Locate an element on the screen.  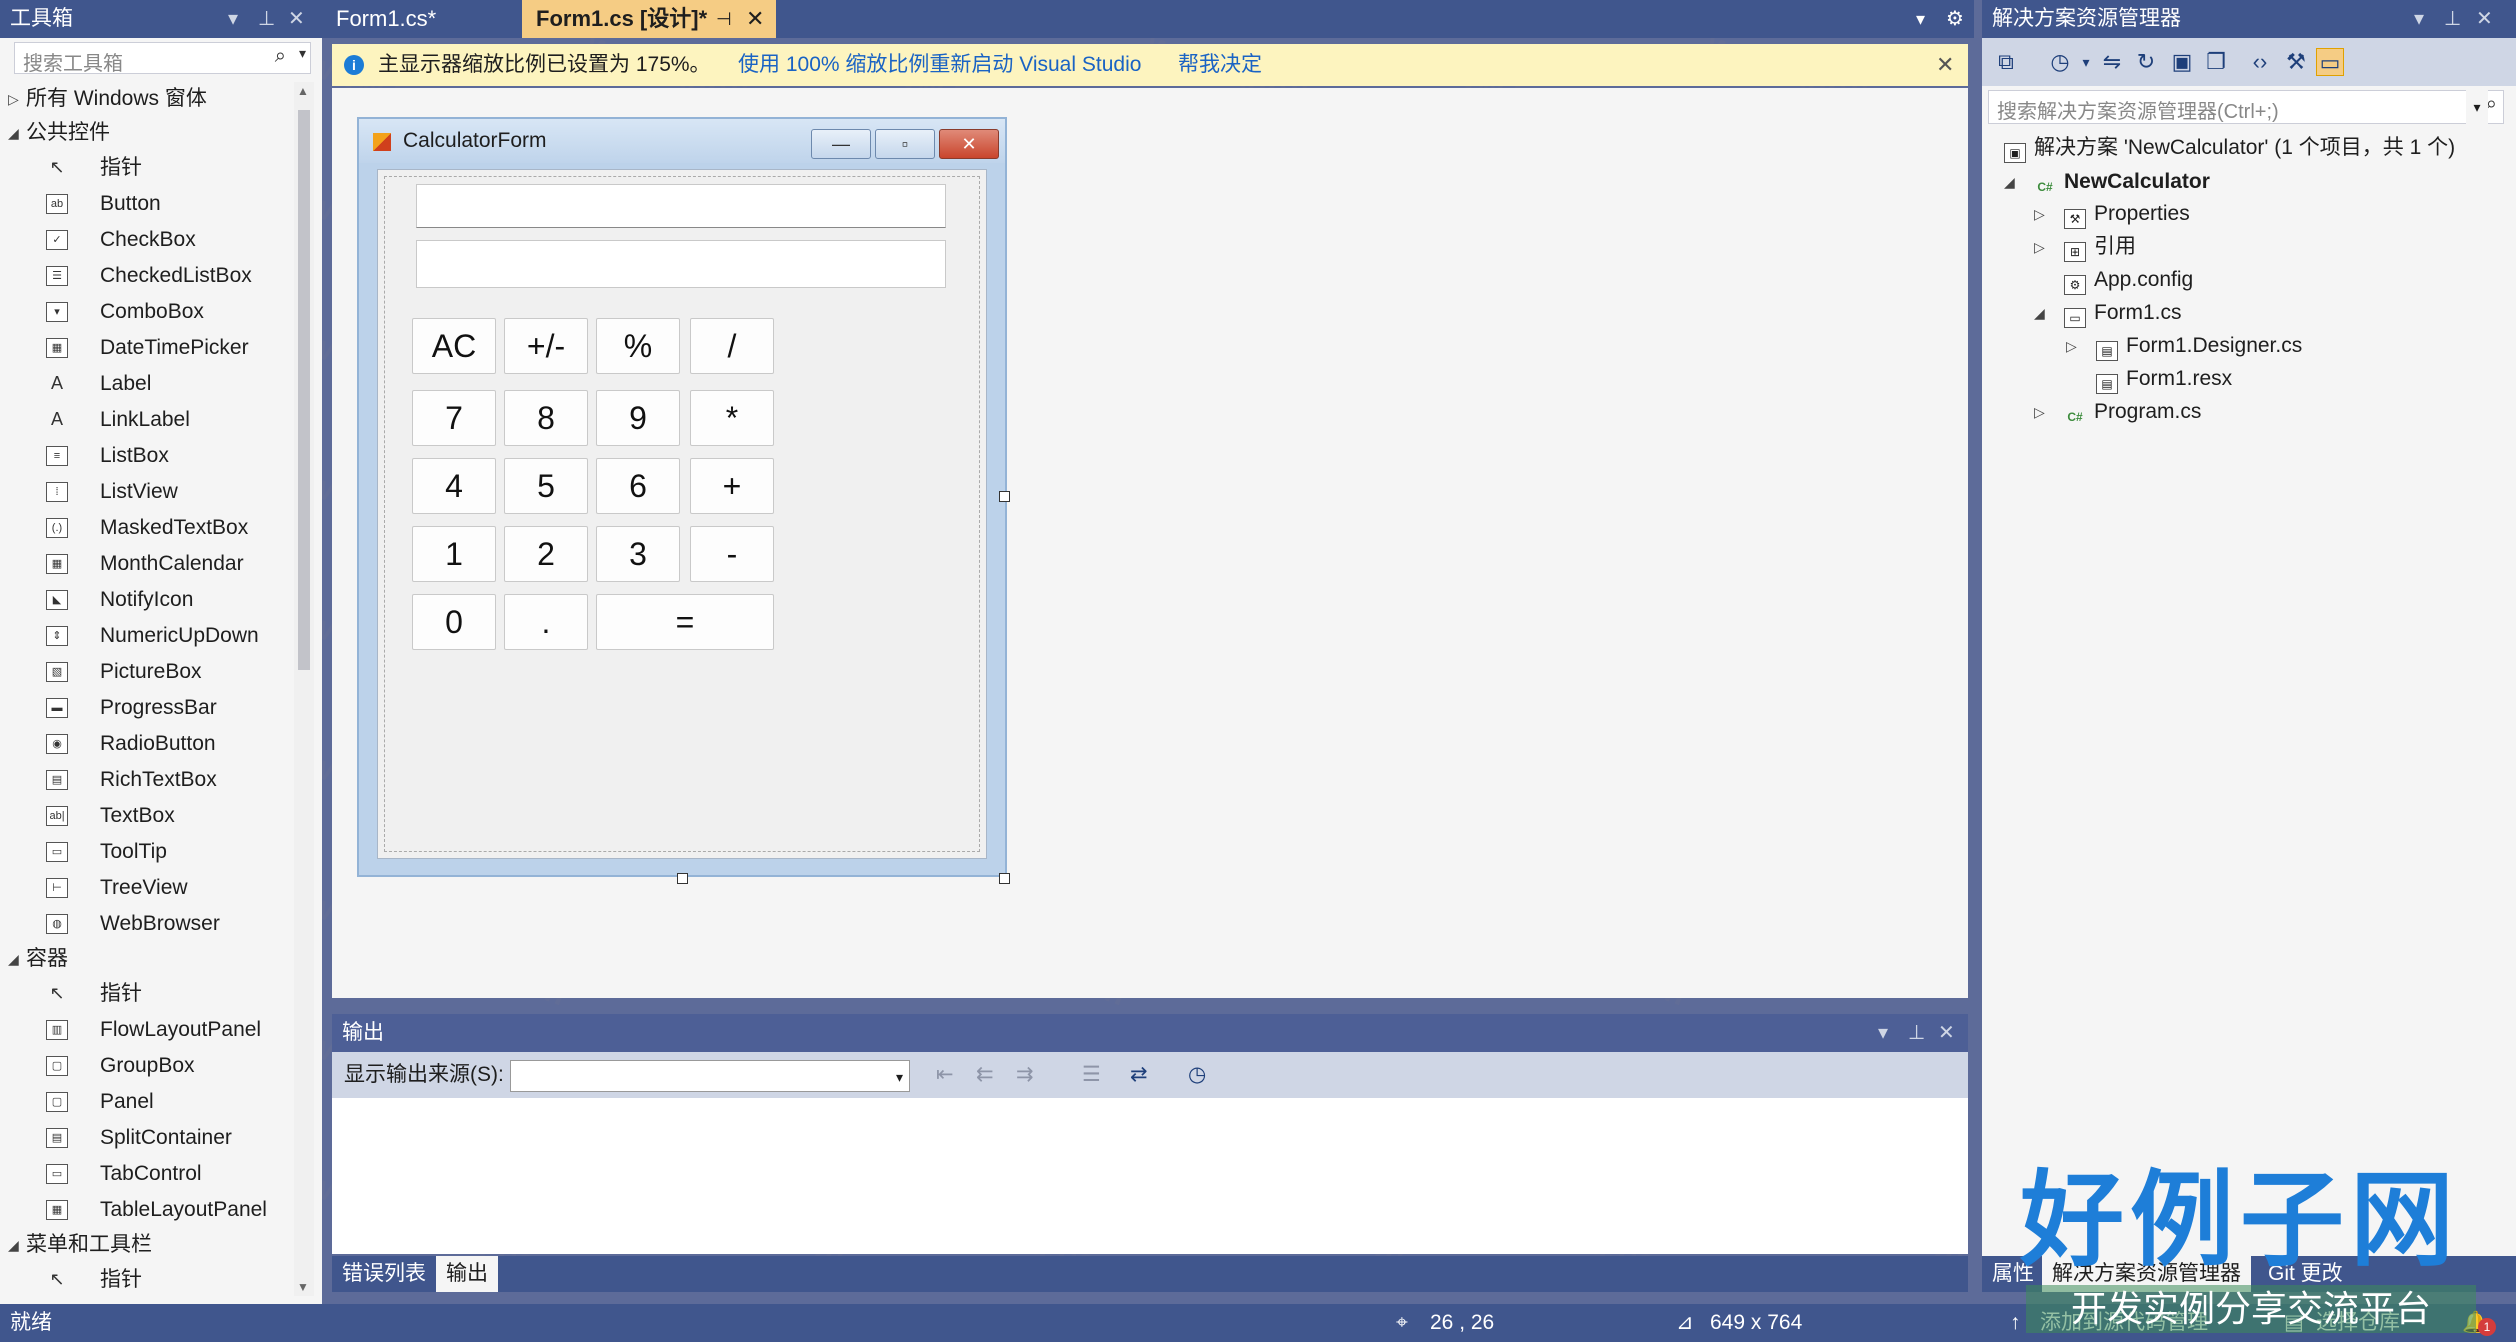
toolbox-item: ≡ ListBox is located at coordinates (145, 456).